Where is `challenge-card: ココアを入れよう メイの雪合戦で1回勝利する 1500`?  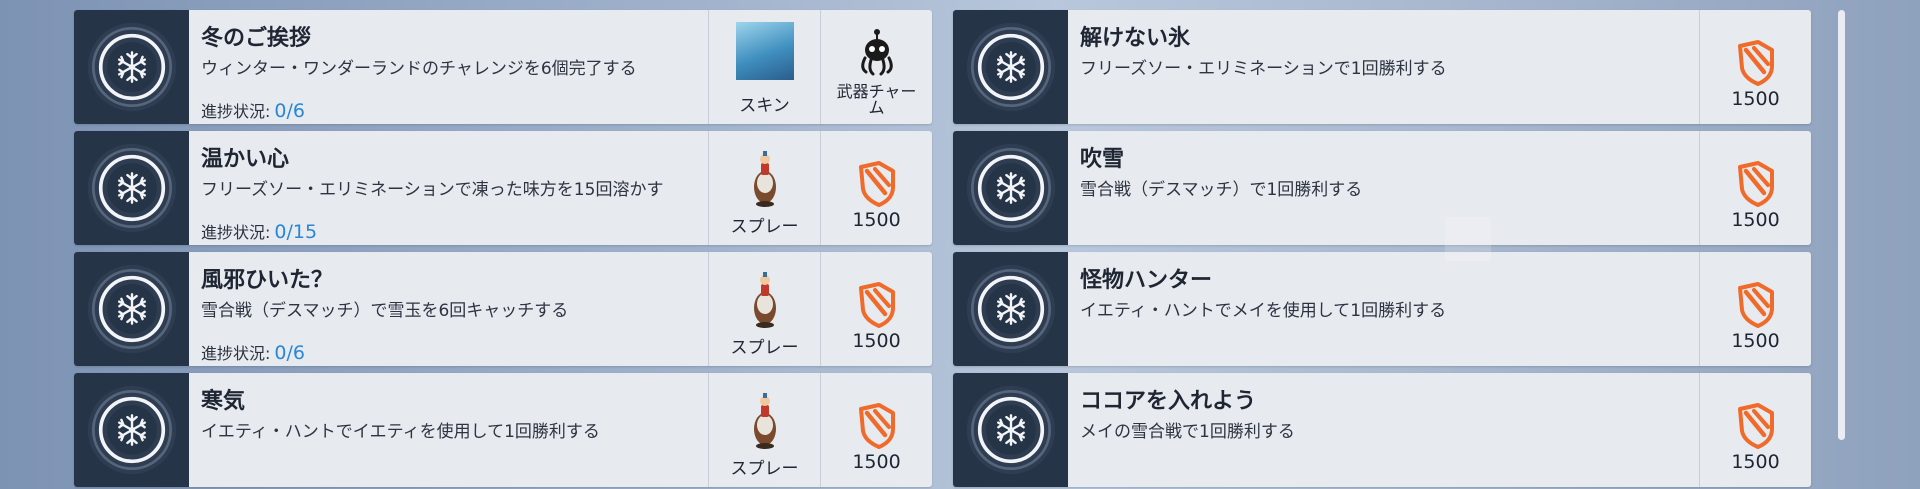
challenge-card: ココアを入れよう メイの雪合戦で1回勝利する 1500 is located at coordinates (1382, 430).